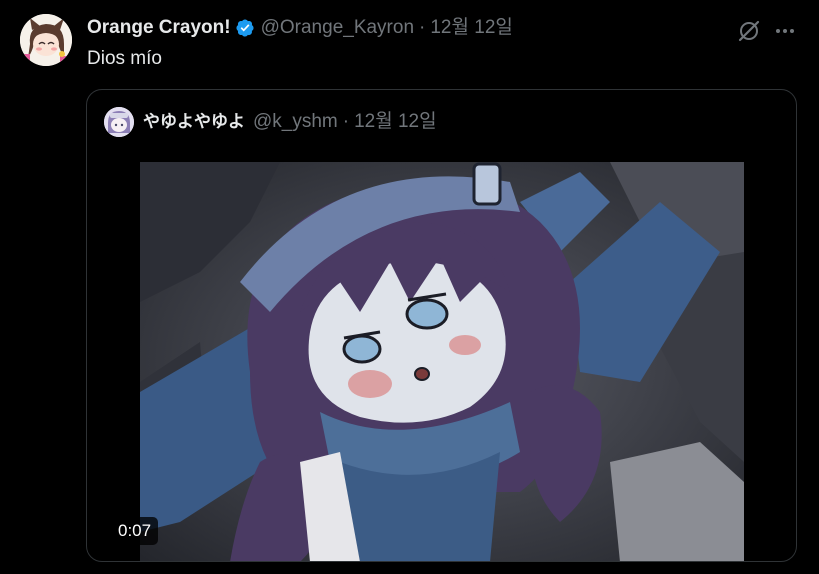  Describe the element at coordinates (749, 31) in the screenshot. I see `grok-icon` at that location.